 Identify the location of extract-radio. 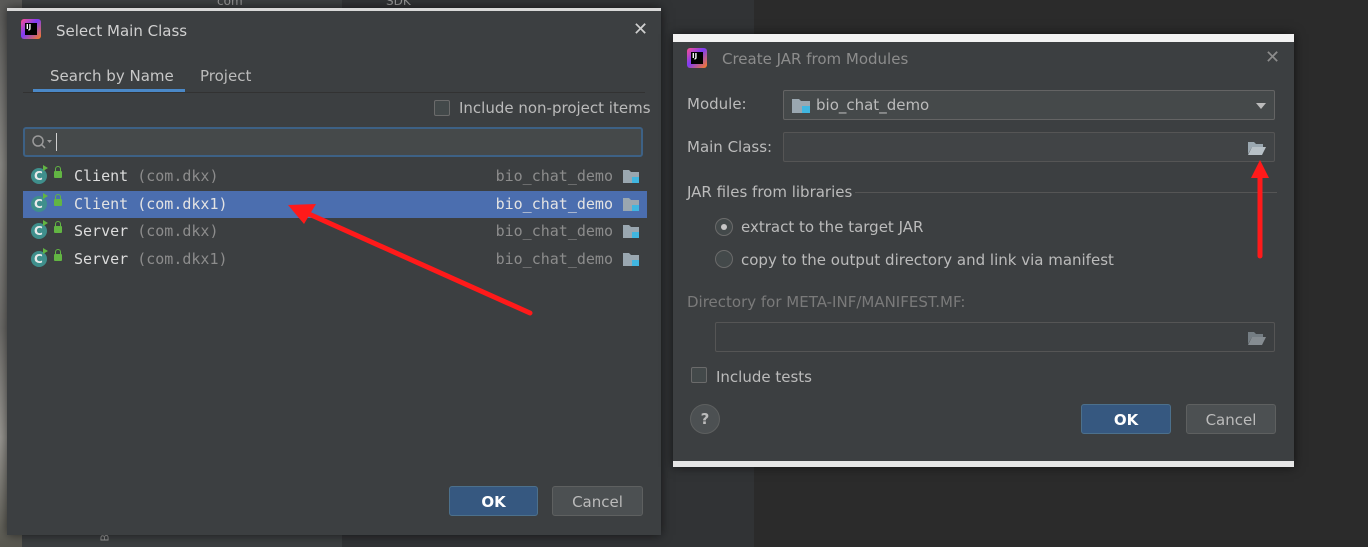
(724, 227).